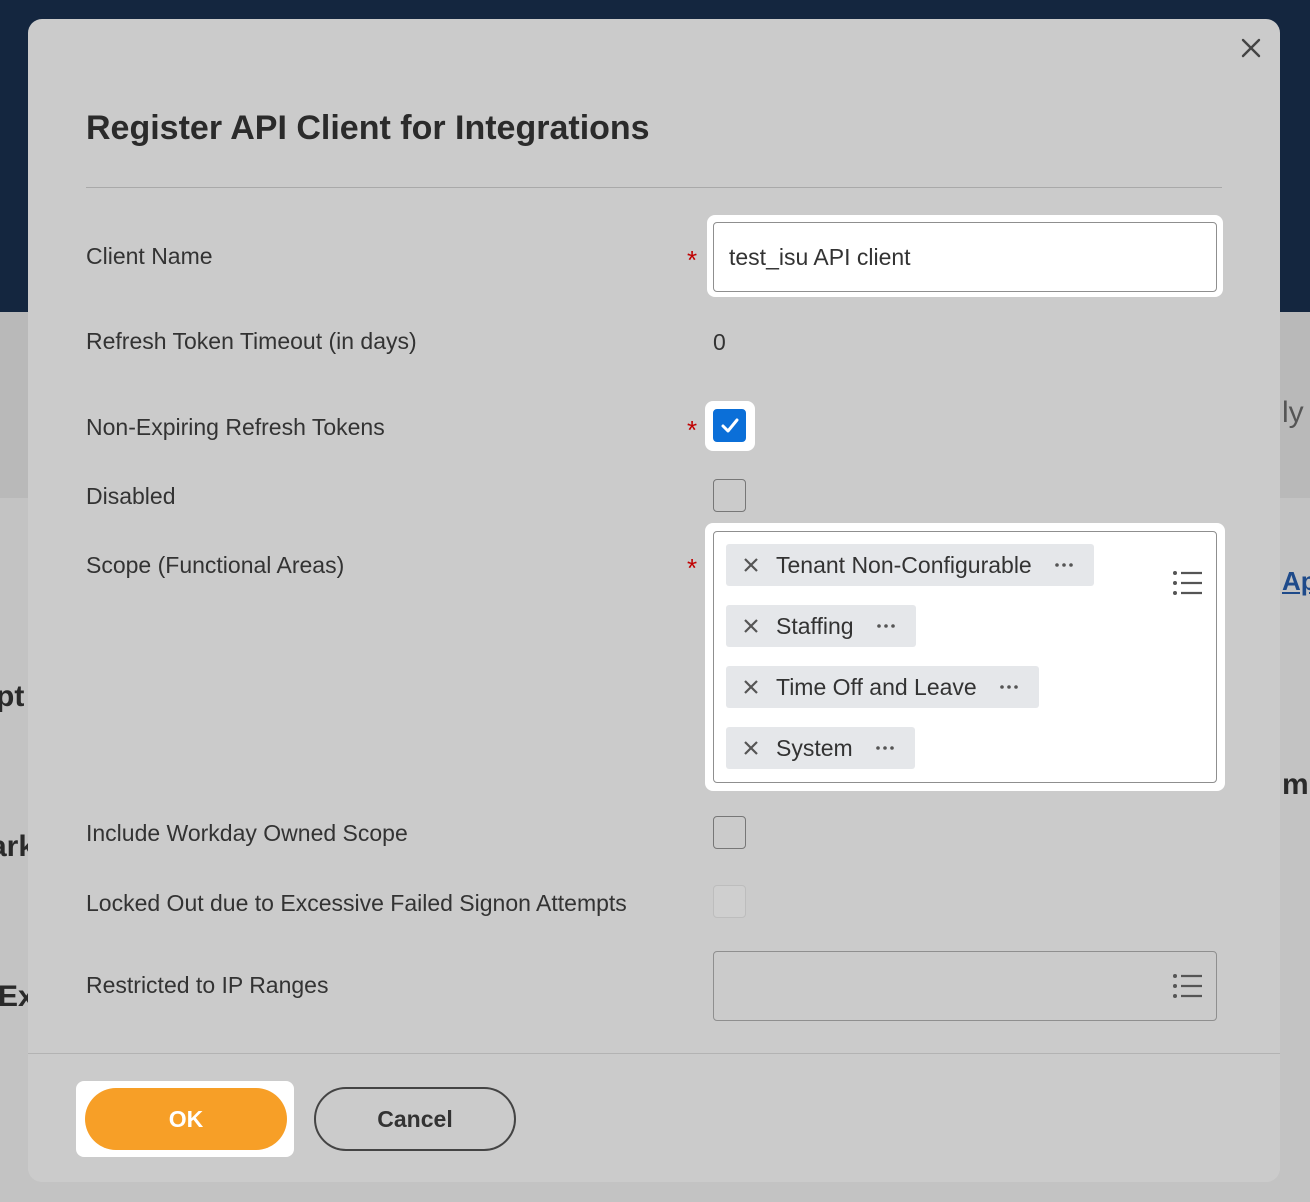 The image size is (1310, 1202). Describe the element at coordinates (368, 128) in the screenshot. I see `dialog-title: Register API Client for Integrations` at that location.